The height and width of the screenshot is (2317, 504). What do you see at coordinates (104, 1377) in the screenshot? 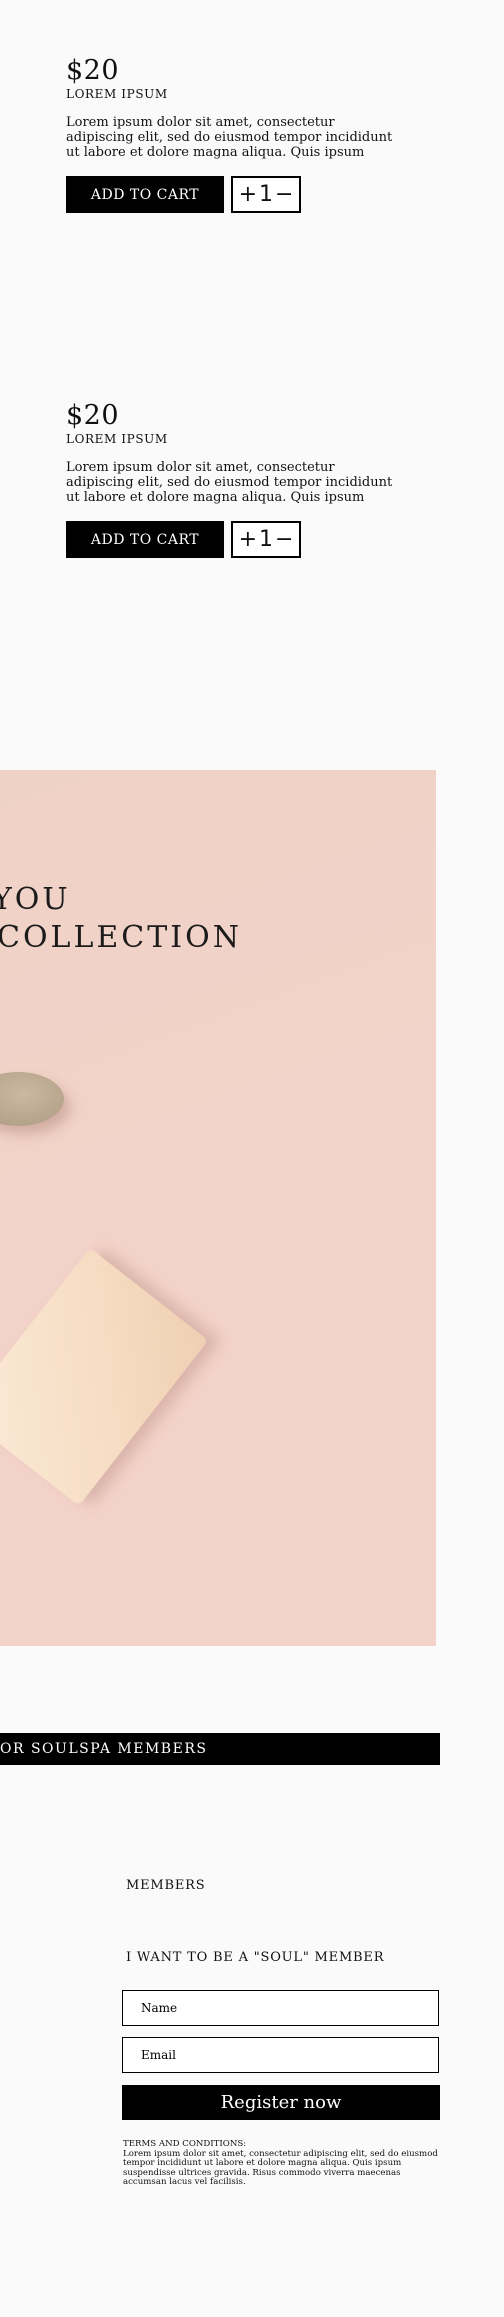
I see `cream-tube-decoration` at bounding box center [104, 1377].